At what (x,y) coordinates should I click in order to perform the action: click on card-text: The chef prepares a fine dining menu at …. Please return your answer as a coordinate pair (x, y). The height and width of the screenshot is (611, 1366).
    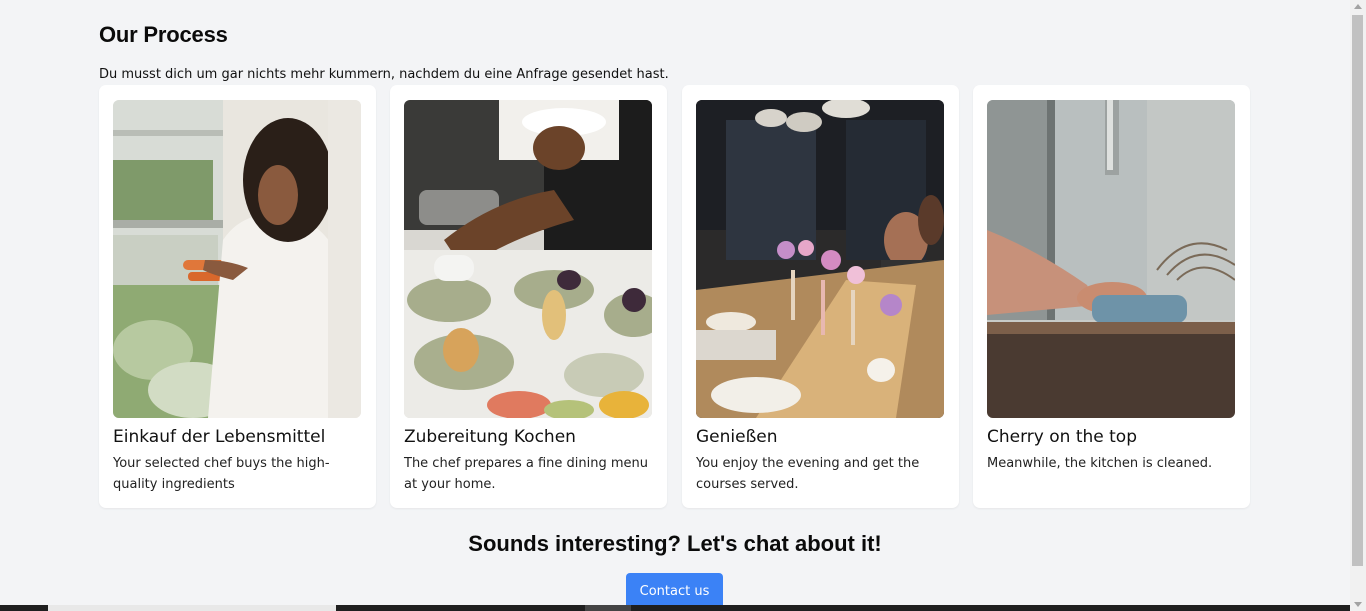
    Looking at the image, I should click on (526, 474).